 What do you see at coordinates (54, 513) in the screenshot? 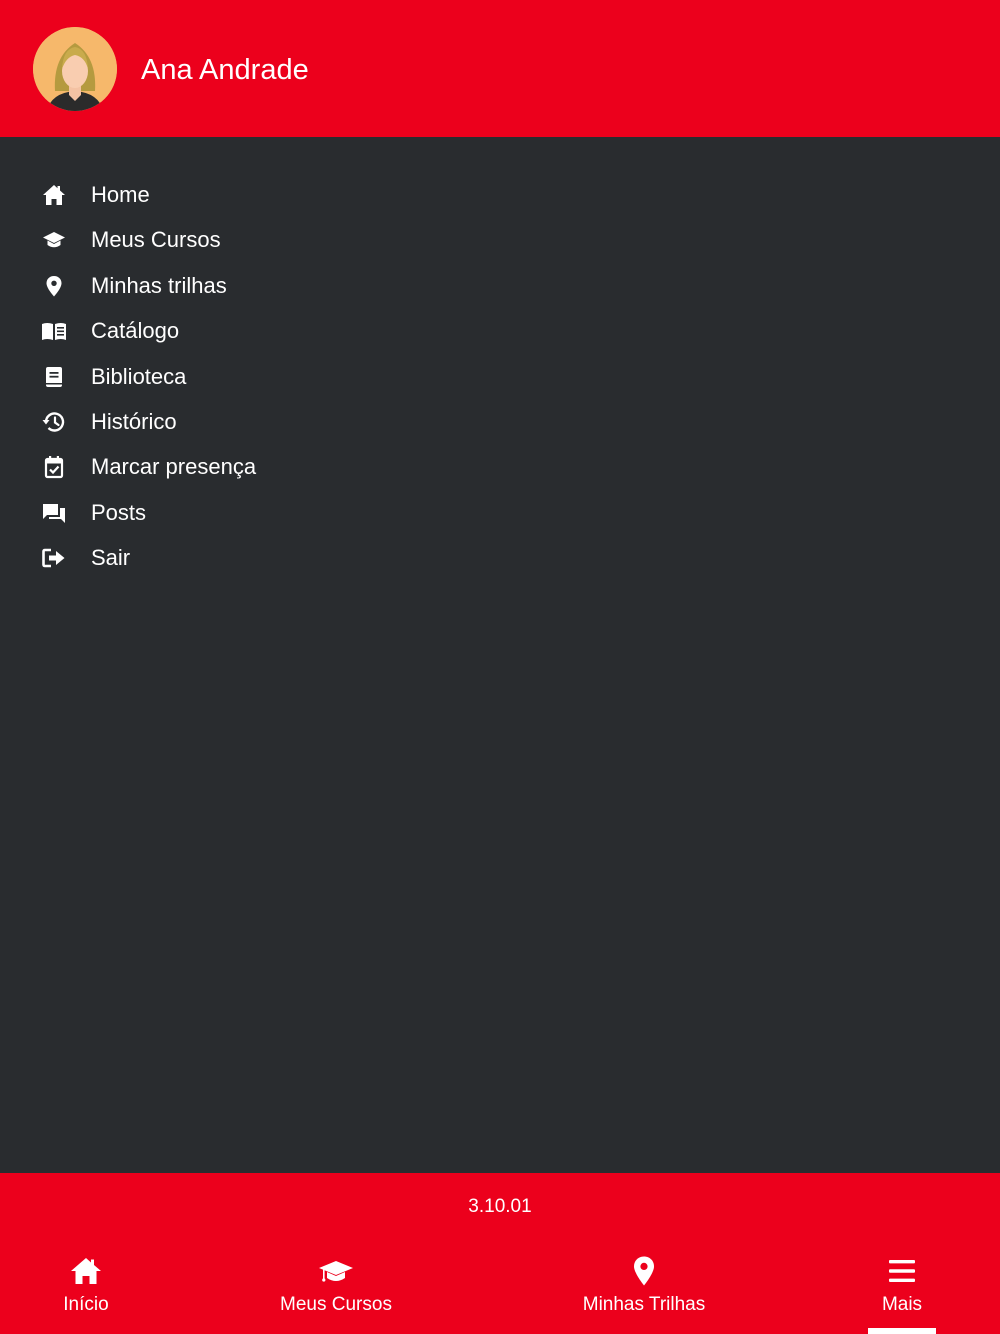
I see `chat-icon` at bounding box center [54, 513].